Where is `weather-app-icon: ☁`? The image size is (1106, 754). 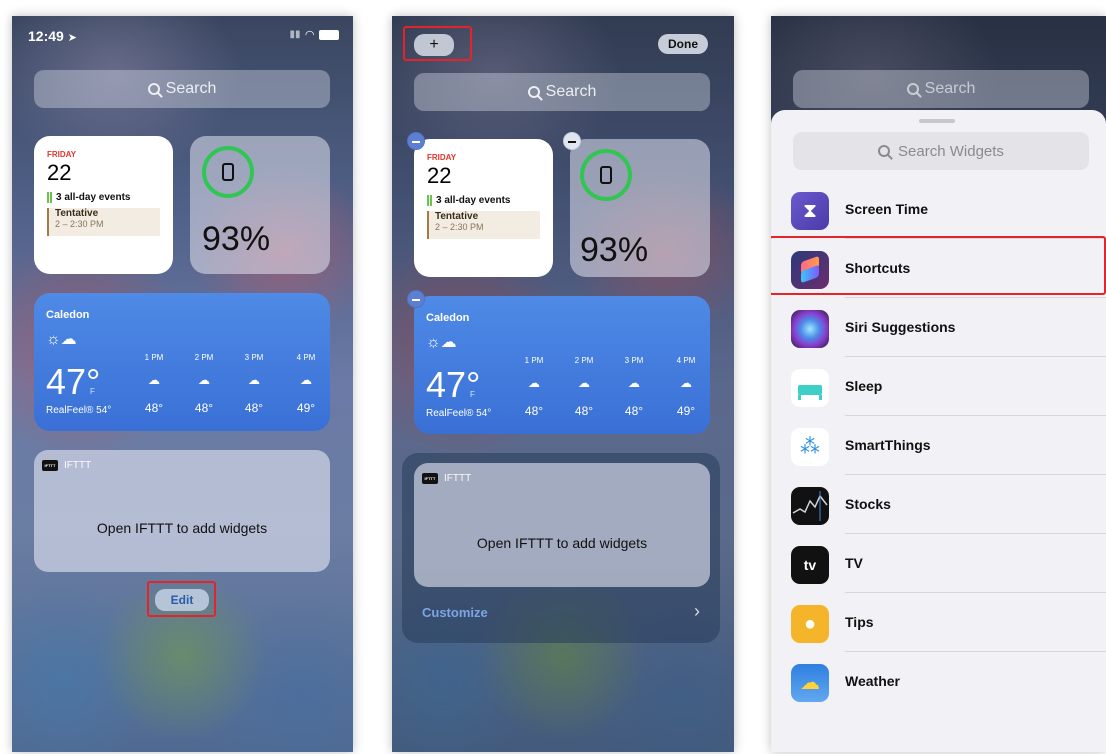 weather-app-icon: ☁ is located at coordinates (810, 683).